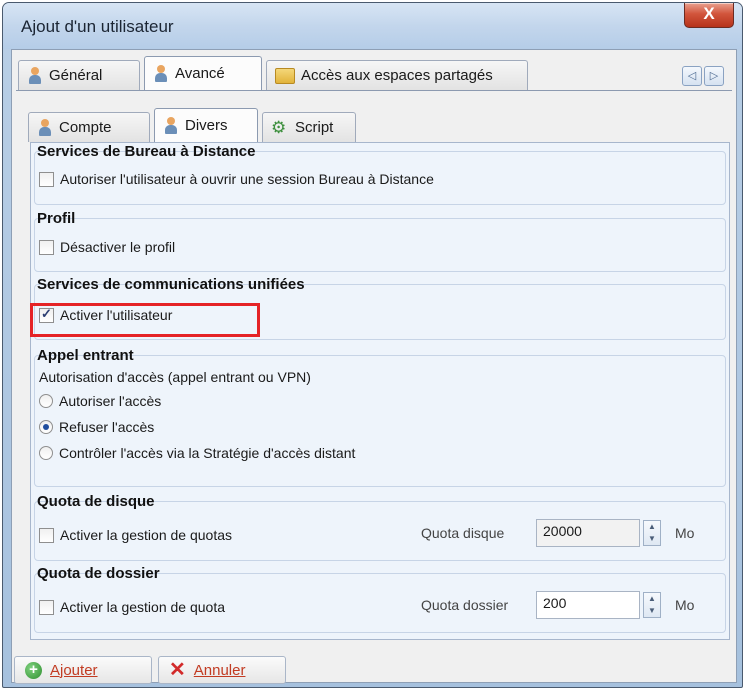  I want to click on refuser-radio, so click(46, 427).